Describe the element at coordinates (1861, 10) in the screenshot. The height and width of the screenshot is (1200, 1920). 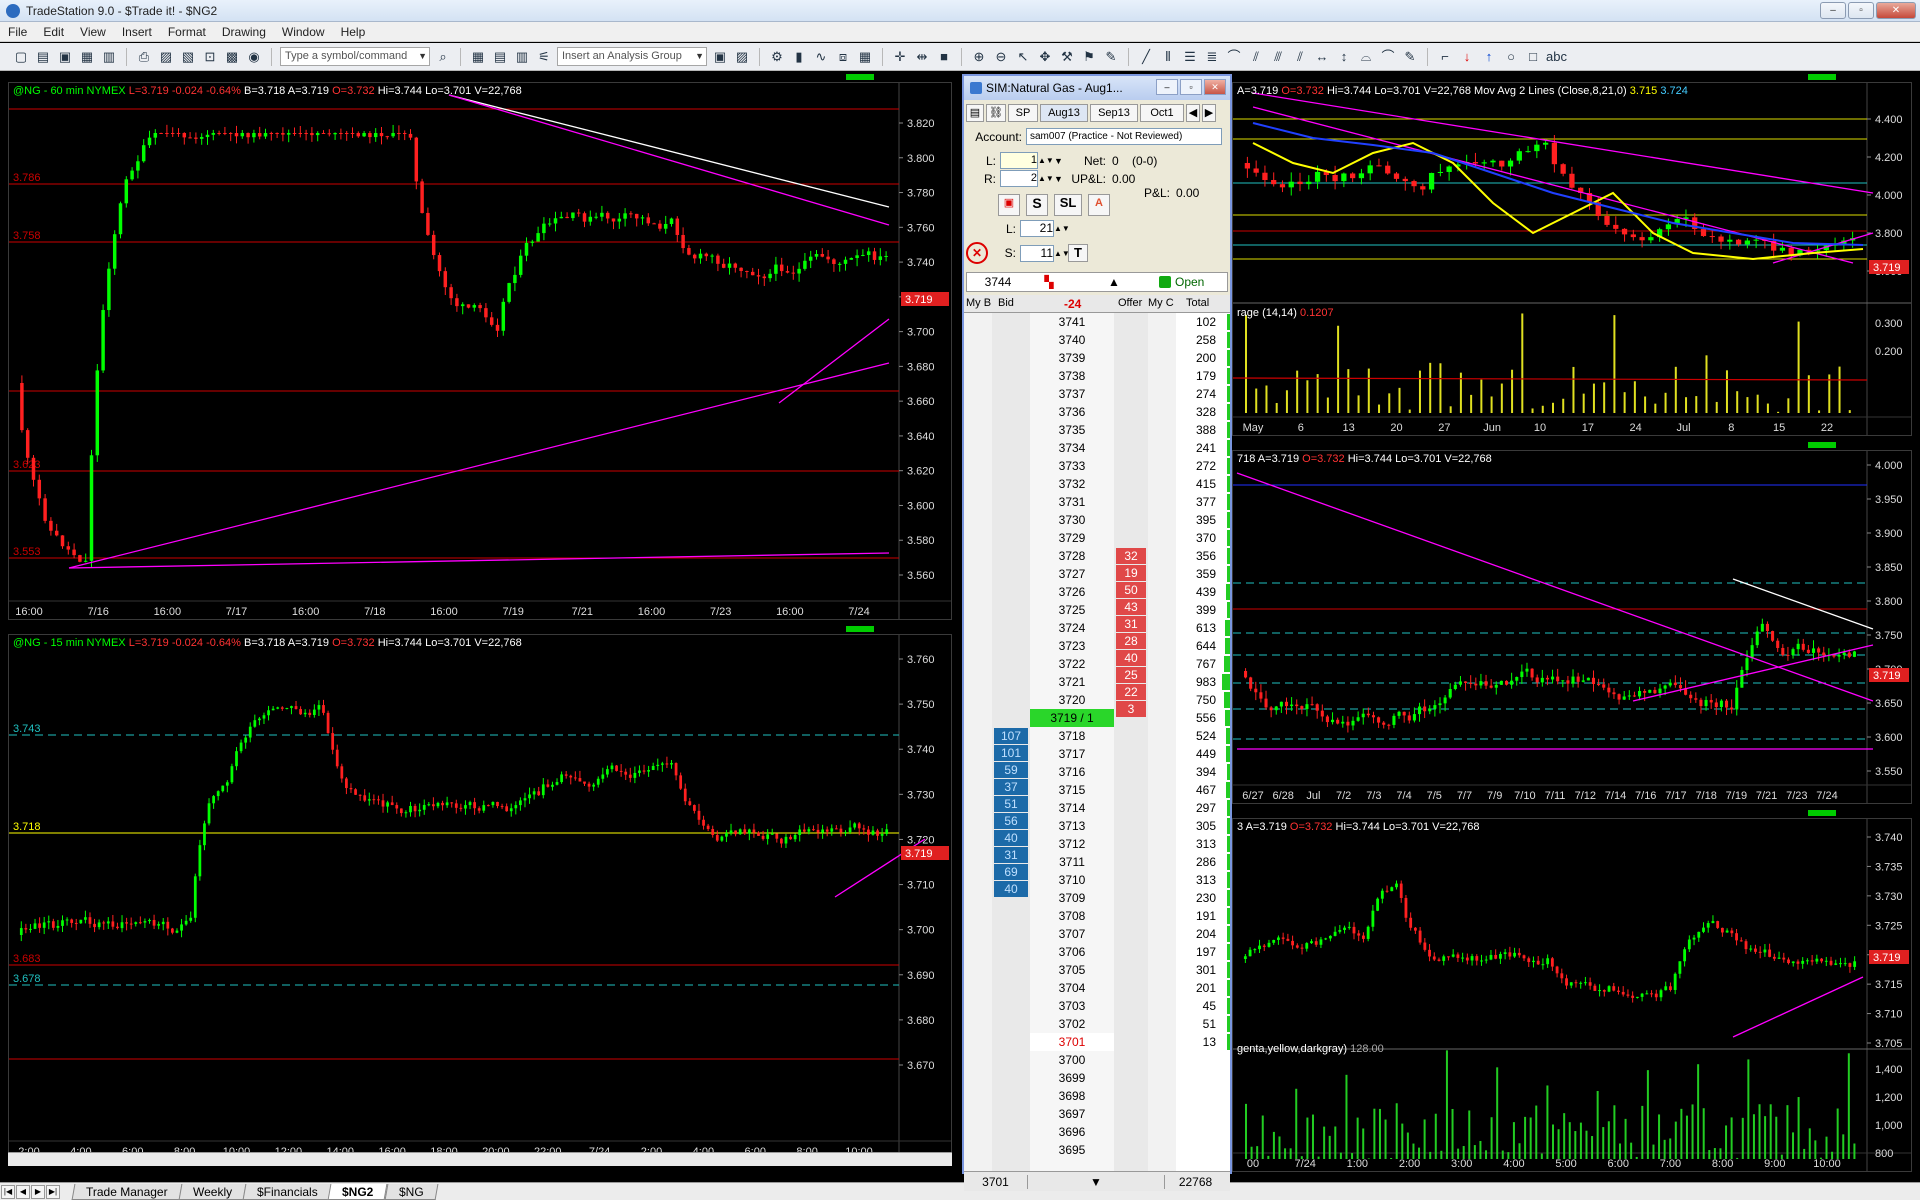
I see `maximize-button: ▫` at that location.